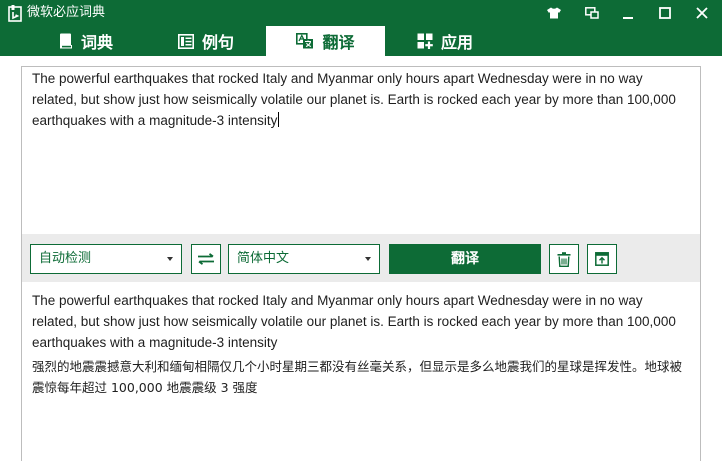  I want to click on window-title: 微软必应词典, so click(66, 12).